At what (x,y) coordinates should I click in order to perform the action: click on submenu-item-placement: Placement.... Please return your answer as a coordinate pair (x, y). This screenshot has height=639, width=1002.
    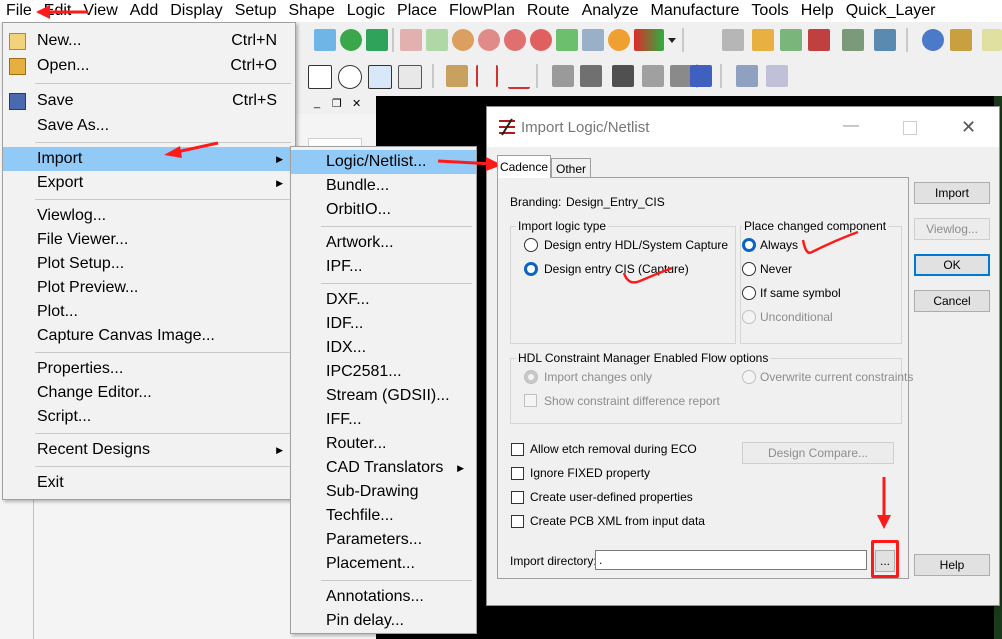
    Looking at the image, I should click on (383, 564).